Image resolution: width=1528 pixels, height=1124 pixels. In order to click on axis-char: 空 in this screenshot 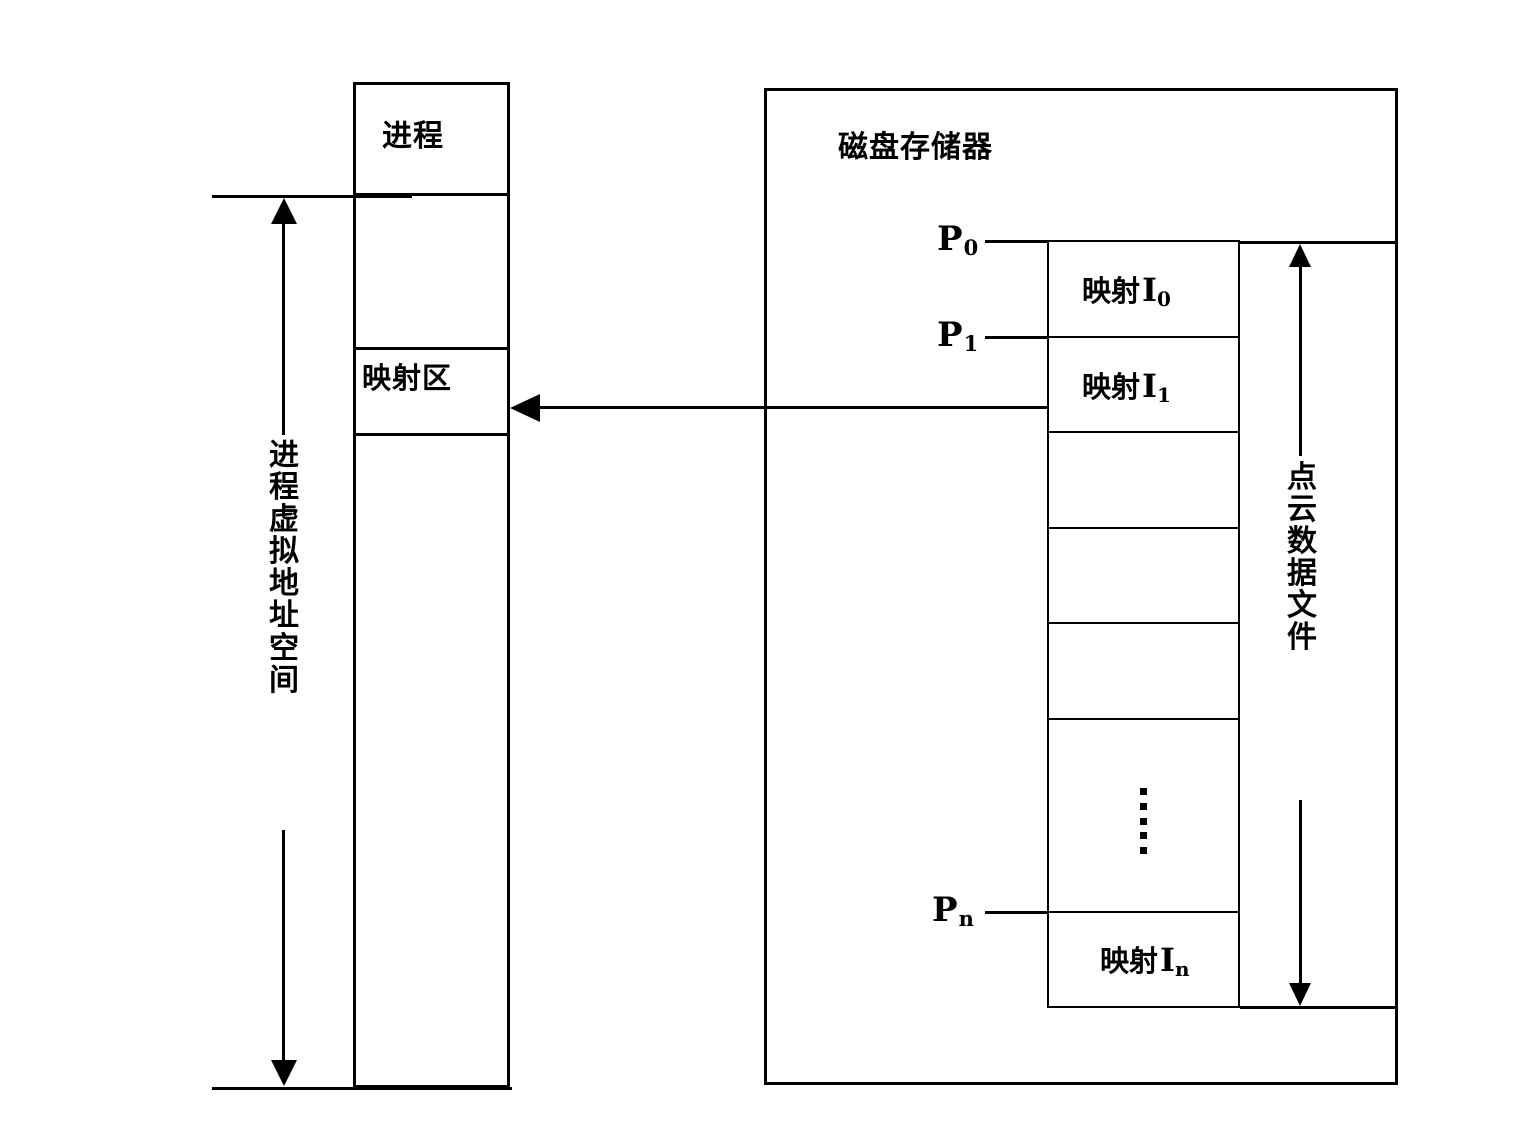, I will do `click(284, 648)`.